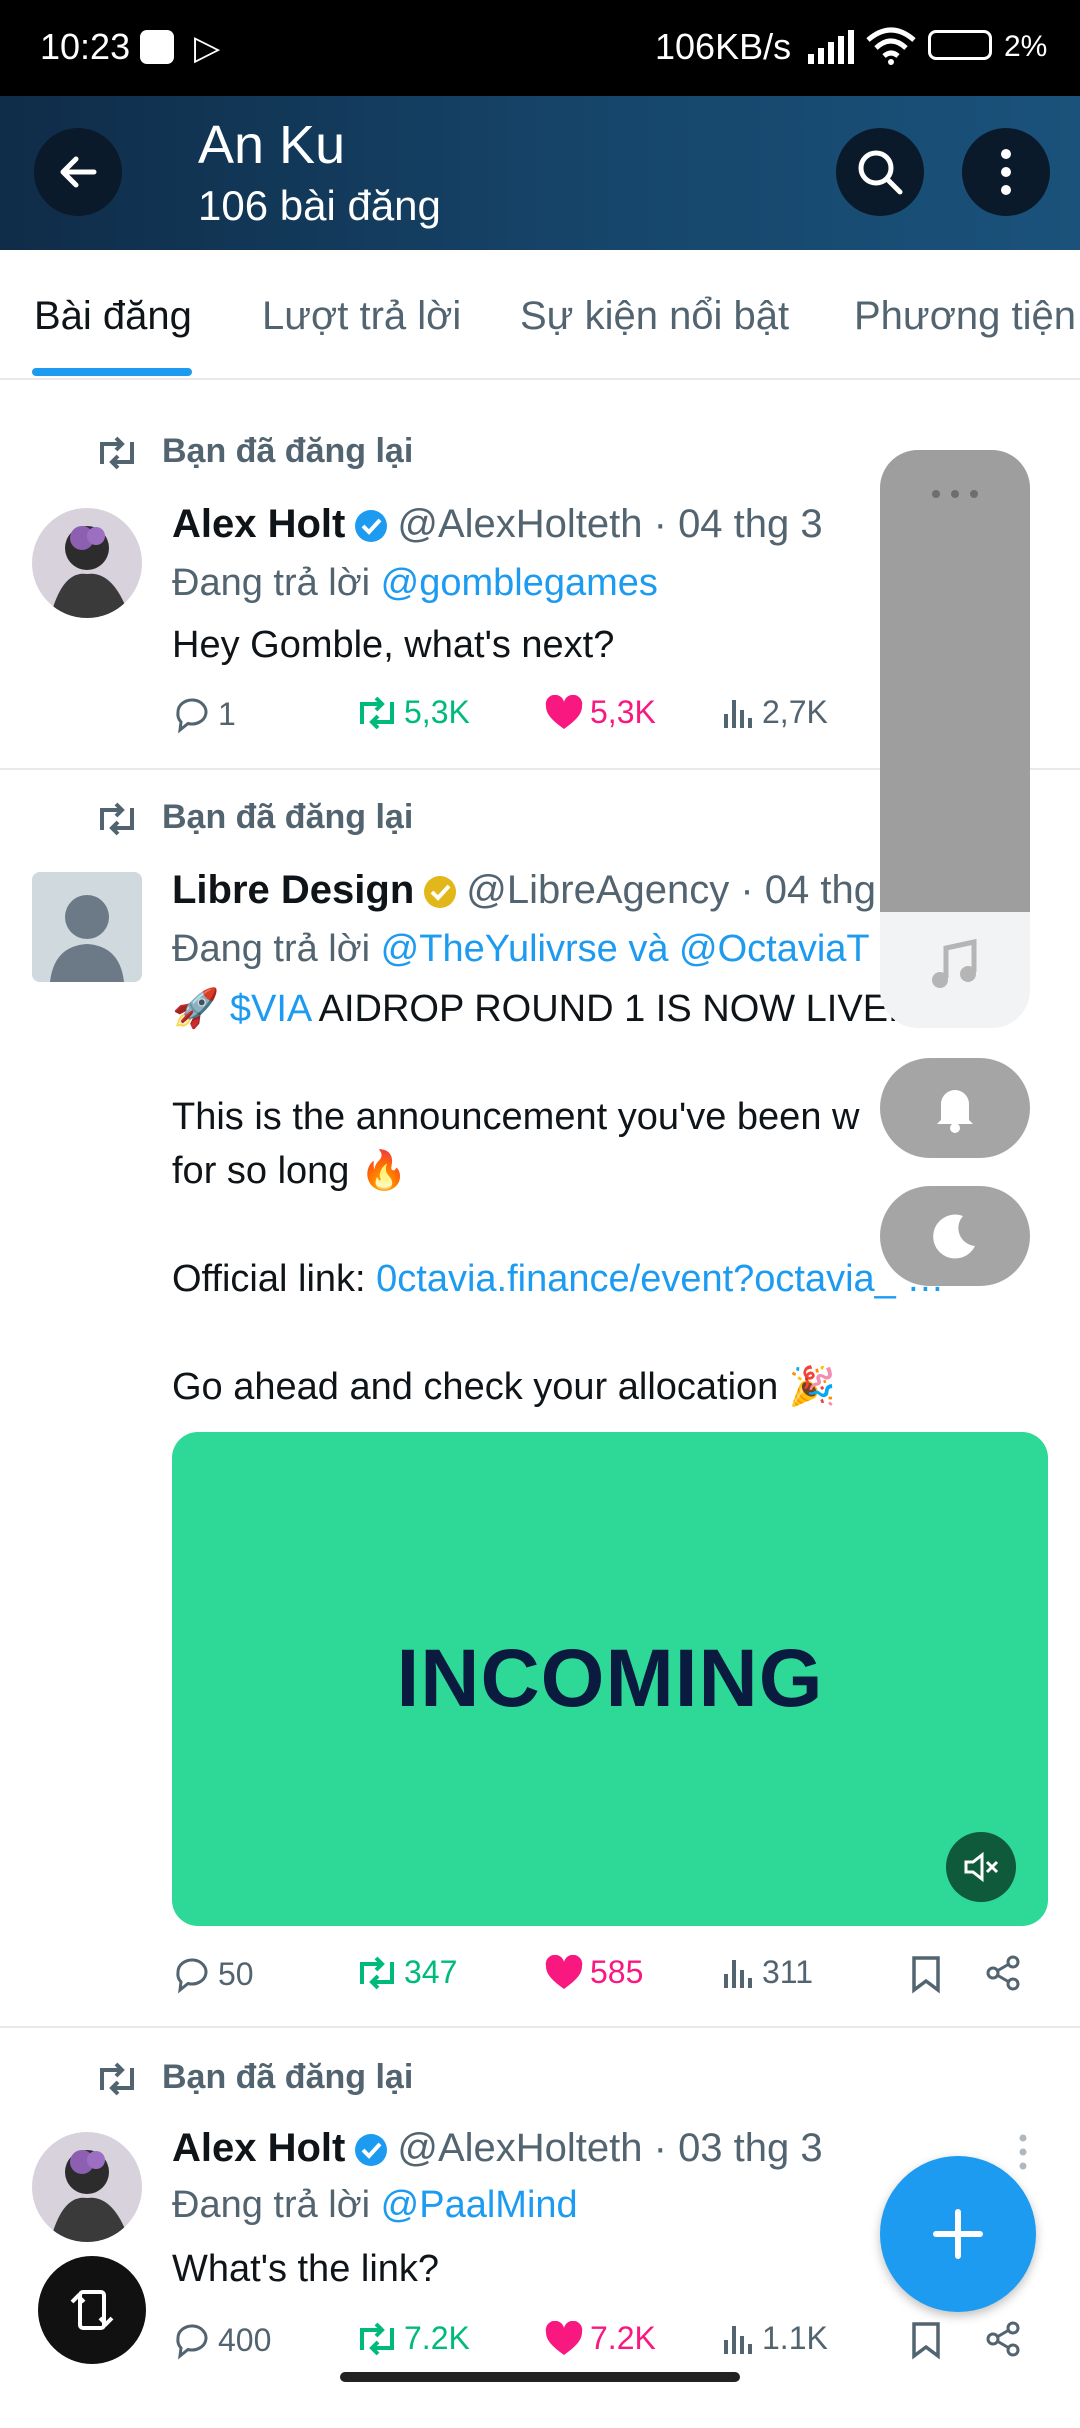 The image size is (1080, 2428). Describe the element at coordinates (610, 2148) in the screenshot. I see `author-handle: @AlexHolteth · 03 thg 3` at that location.